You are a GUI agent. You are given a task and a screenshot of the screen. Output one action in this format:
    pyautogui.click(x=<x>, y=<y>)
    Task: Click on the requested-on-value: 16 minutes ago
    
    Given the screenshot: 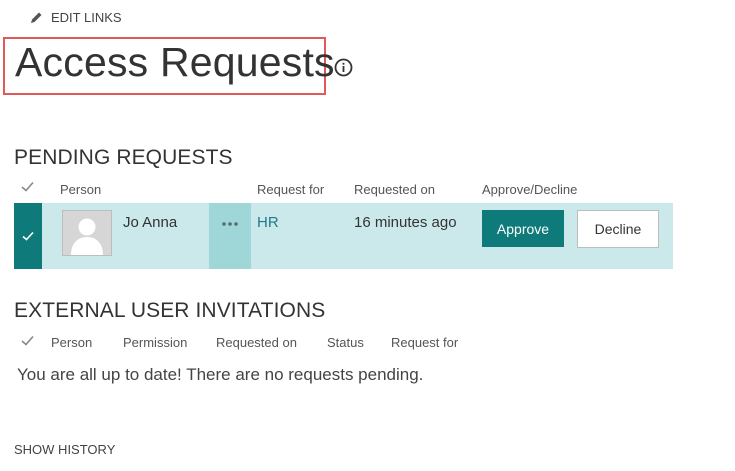 What is the action you would take?
    pyautogui.click(x=405, y=222)
    